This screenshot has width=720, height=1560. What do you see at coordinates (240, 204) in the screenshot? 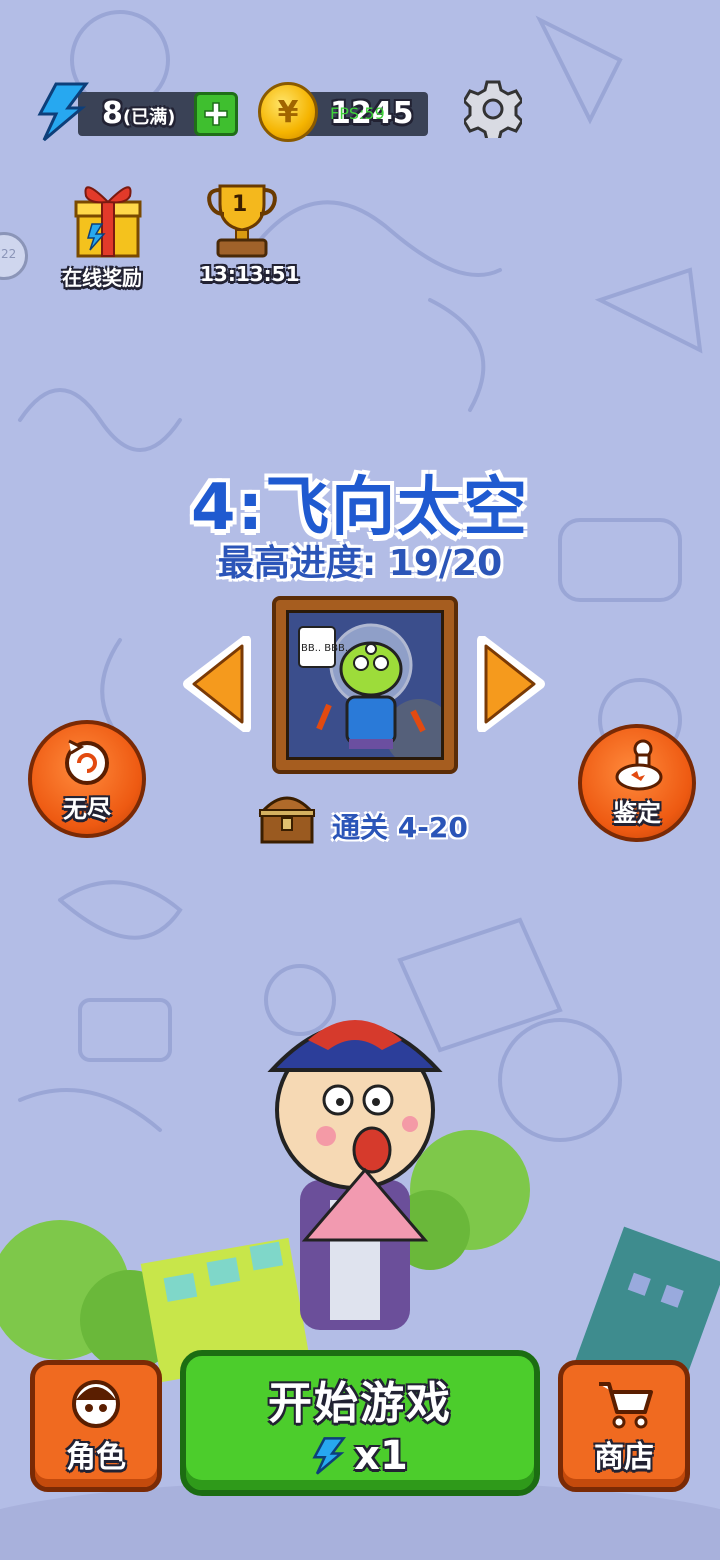
I see `trophy-rank: 1` at bounding box center [240, 204].